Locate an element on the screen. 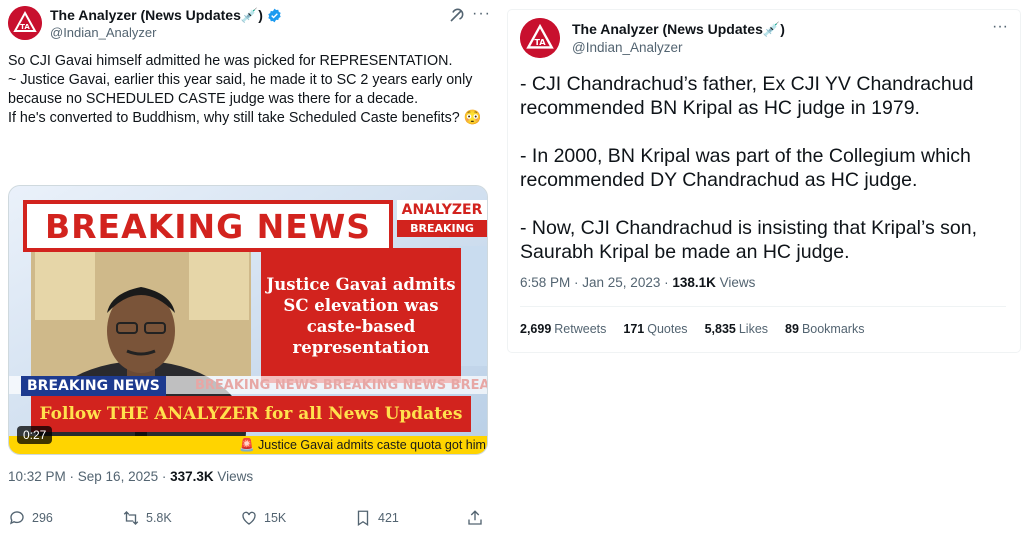 The width and height of the screenshot is (1024, 540). grok-icon is located at coordinates (456, 16).